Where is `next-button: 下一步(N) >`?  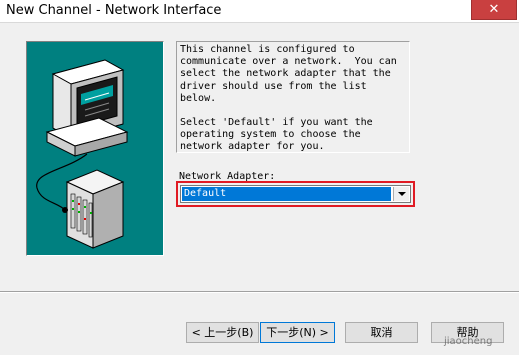 next-button: 下一步(N) > is located at coordinates (297, 332).